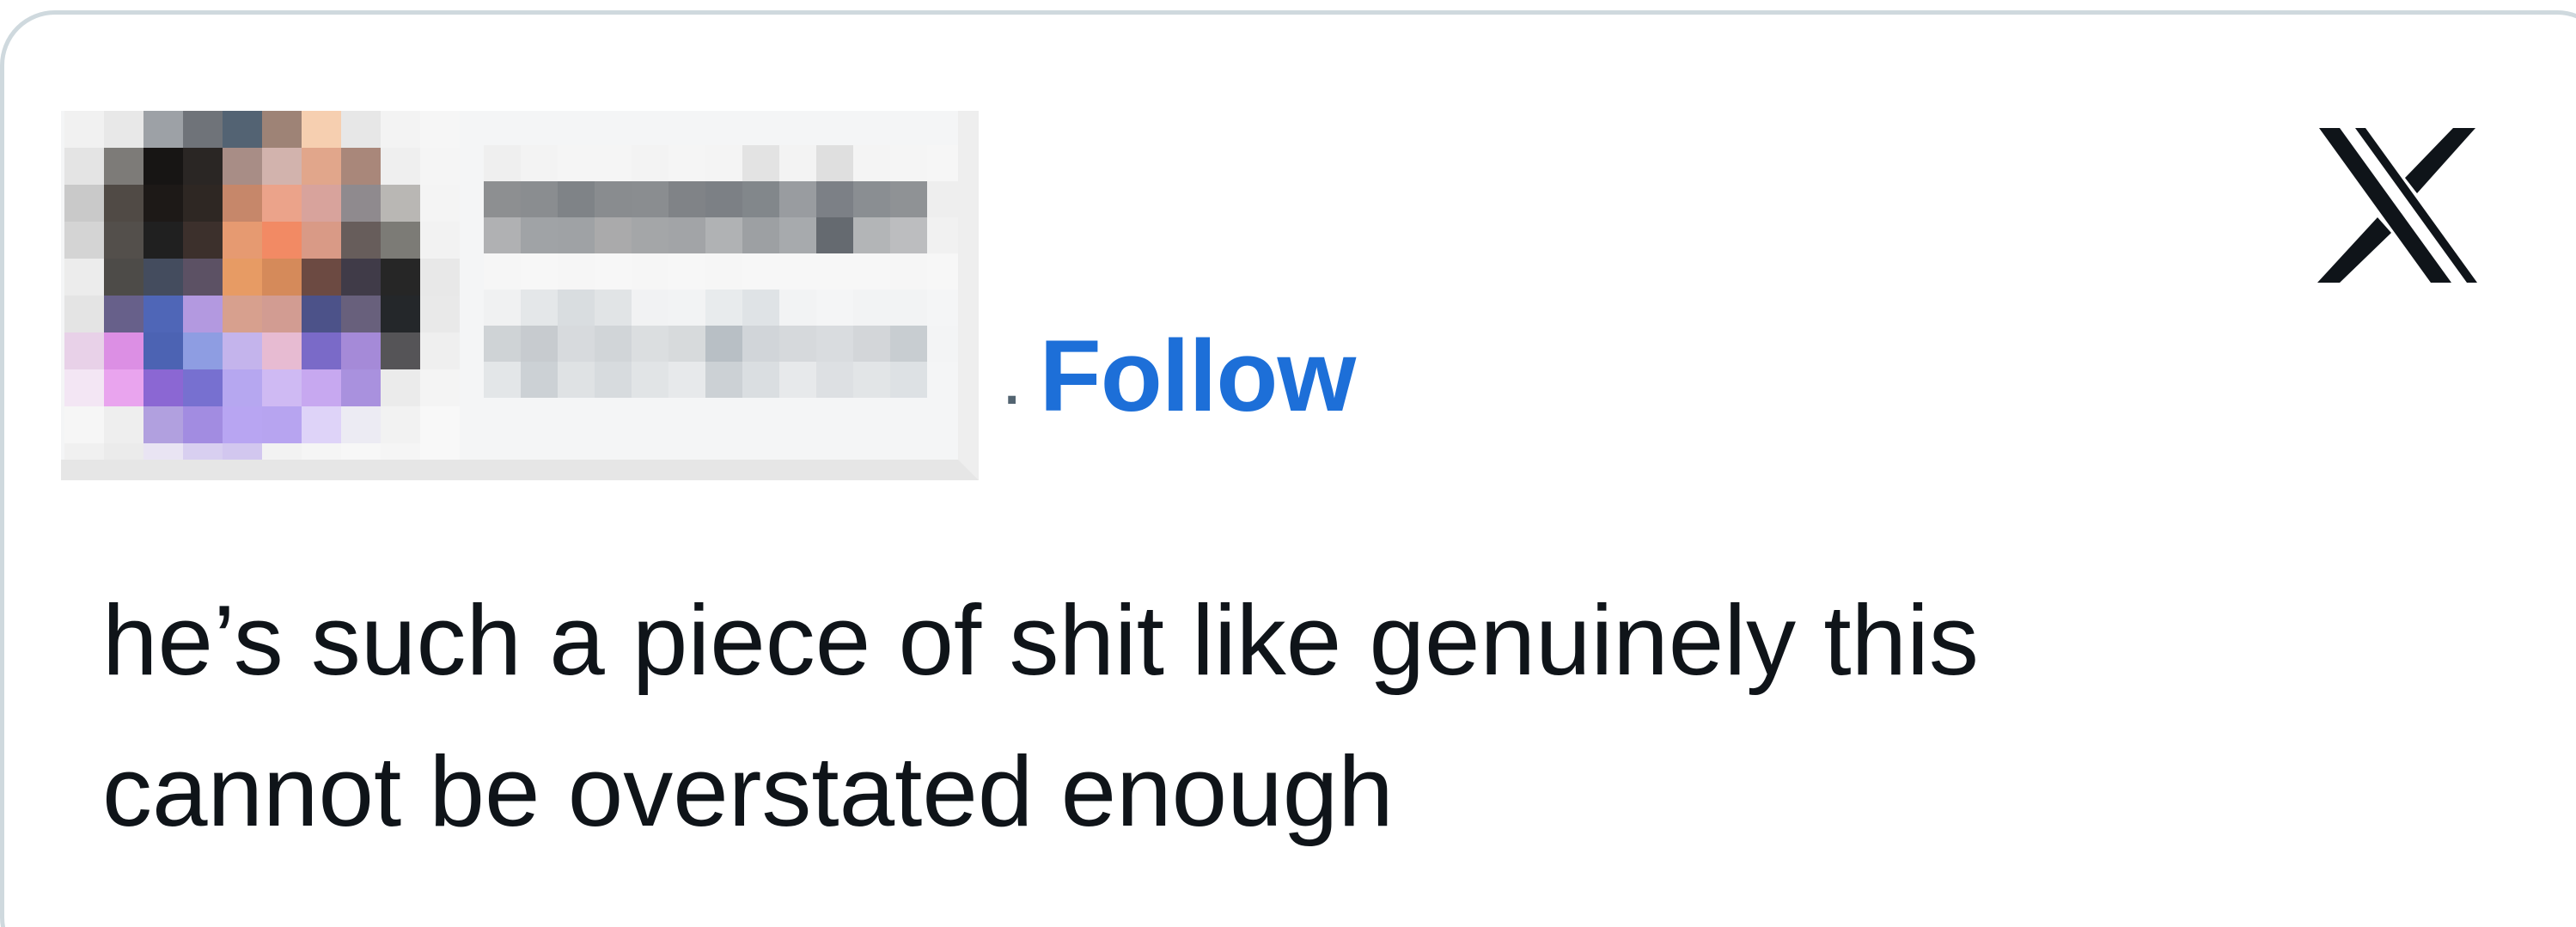 The height and width of the screenshot is (927, 2576). Describe the element at coordinates (262, 285) in the screenshot. I see `author-avatar` at that location.